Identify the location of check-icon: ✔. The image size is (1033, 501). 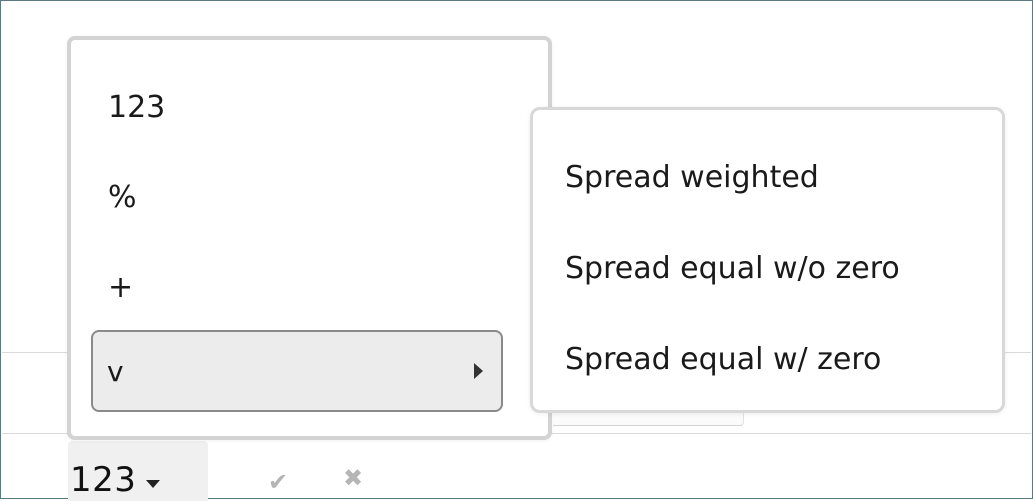
(278, 482).